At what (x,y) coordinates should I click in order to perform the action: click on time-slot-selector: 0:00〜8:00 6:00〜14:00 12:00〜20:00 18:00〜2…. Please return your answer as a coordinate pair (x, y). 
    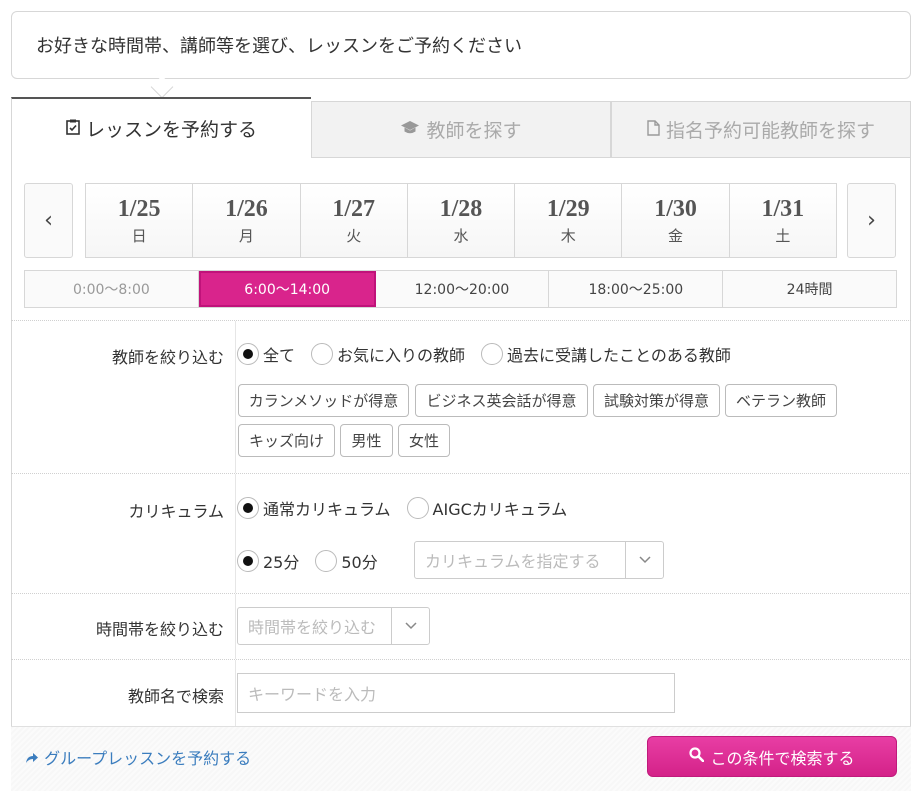
    Looking at the image, I should click on (460, 289).